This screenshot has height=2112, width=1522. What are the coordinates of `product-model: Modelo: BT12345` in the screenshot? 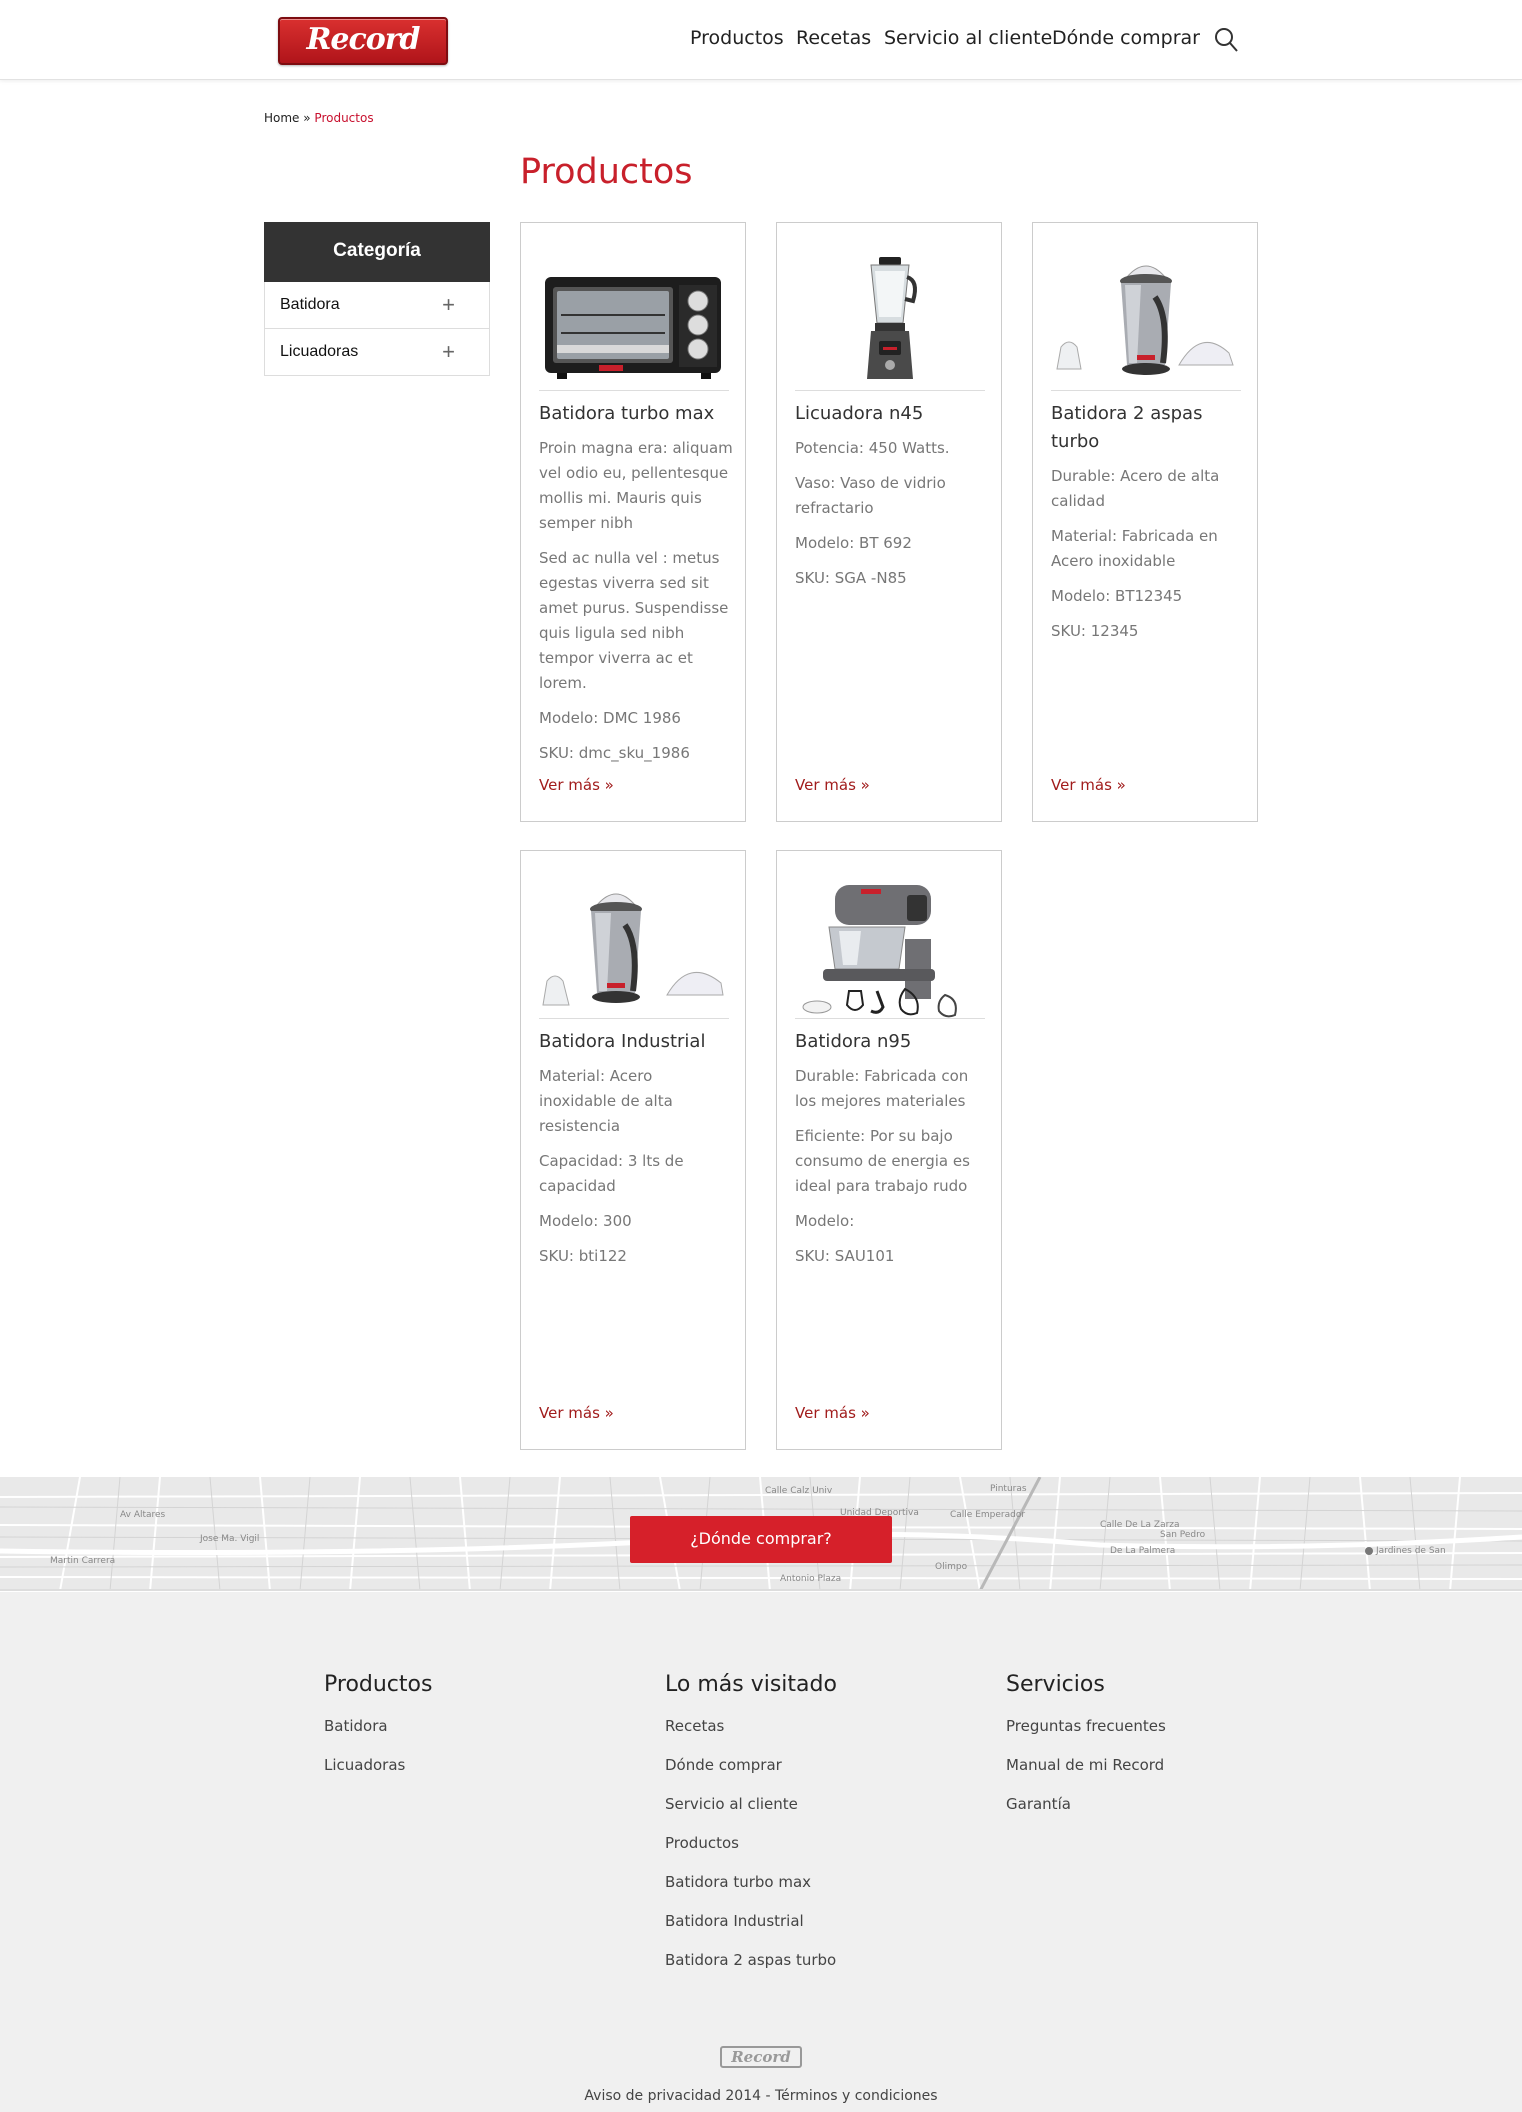 It's located at (1117, 596).